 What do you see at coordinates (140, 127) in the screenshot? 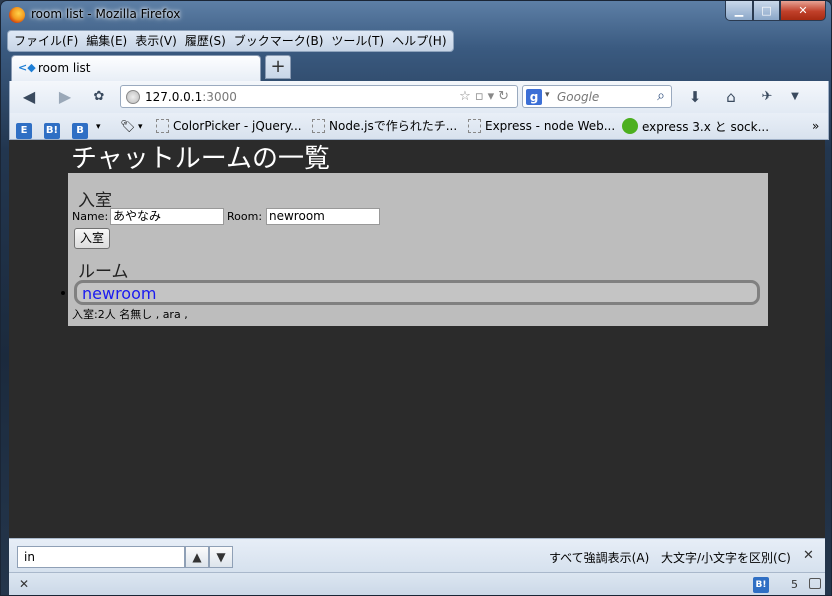
I see `tag-dropdown-icon: ▾` at bounding box center [140, 127].